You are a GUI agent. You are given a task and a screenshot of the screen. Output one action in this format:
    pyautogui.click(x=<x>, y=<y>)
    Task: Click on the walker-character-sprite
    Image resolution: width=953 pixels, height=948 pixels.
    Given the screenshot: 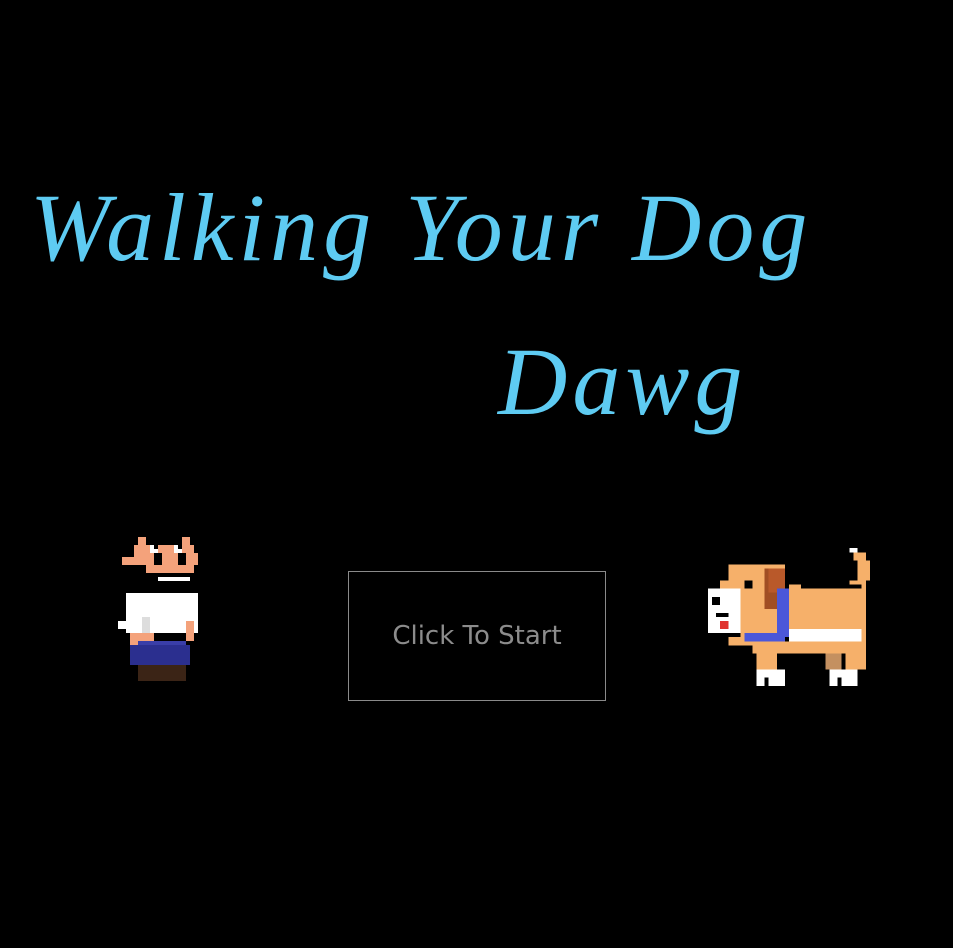 What is the action you would take?
    pyautogui.click(x=158, y=609)
    